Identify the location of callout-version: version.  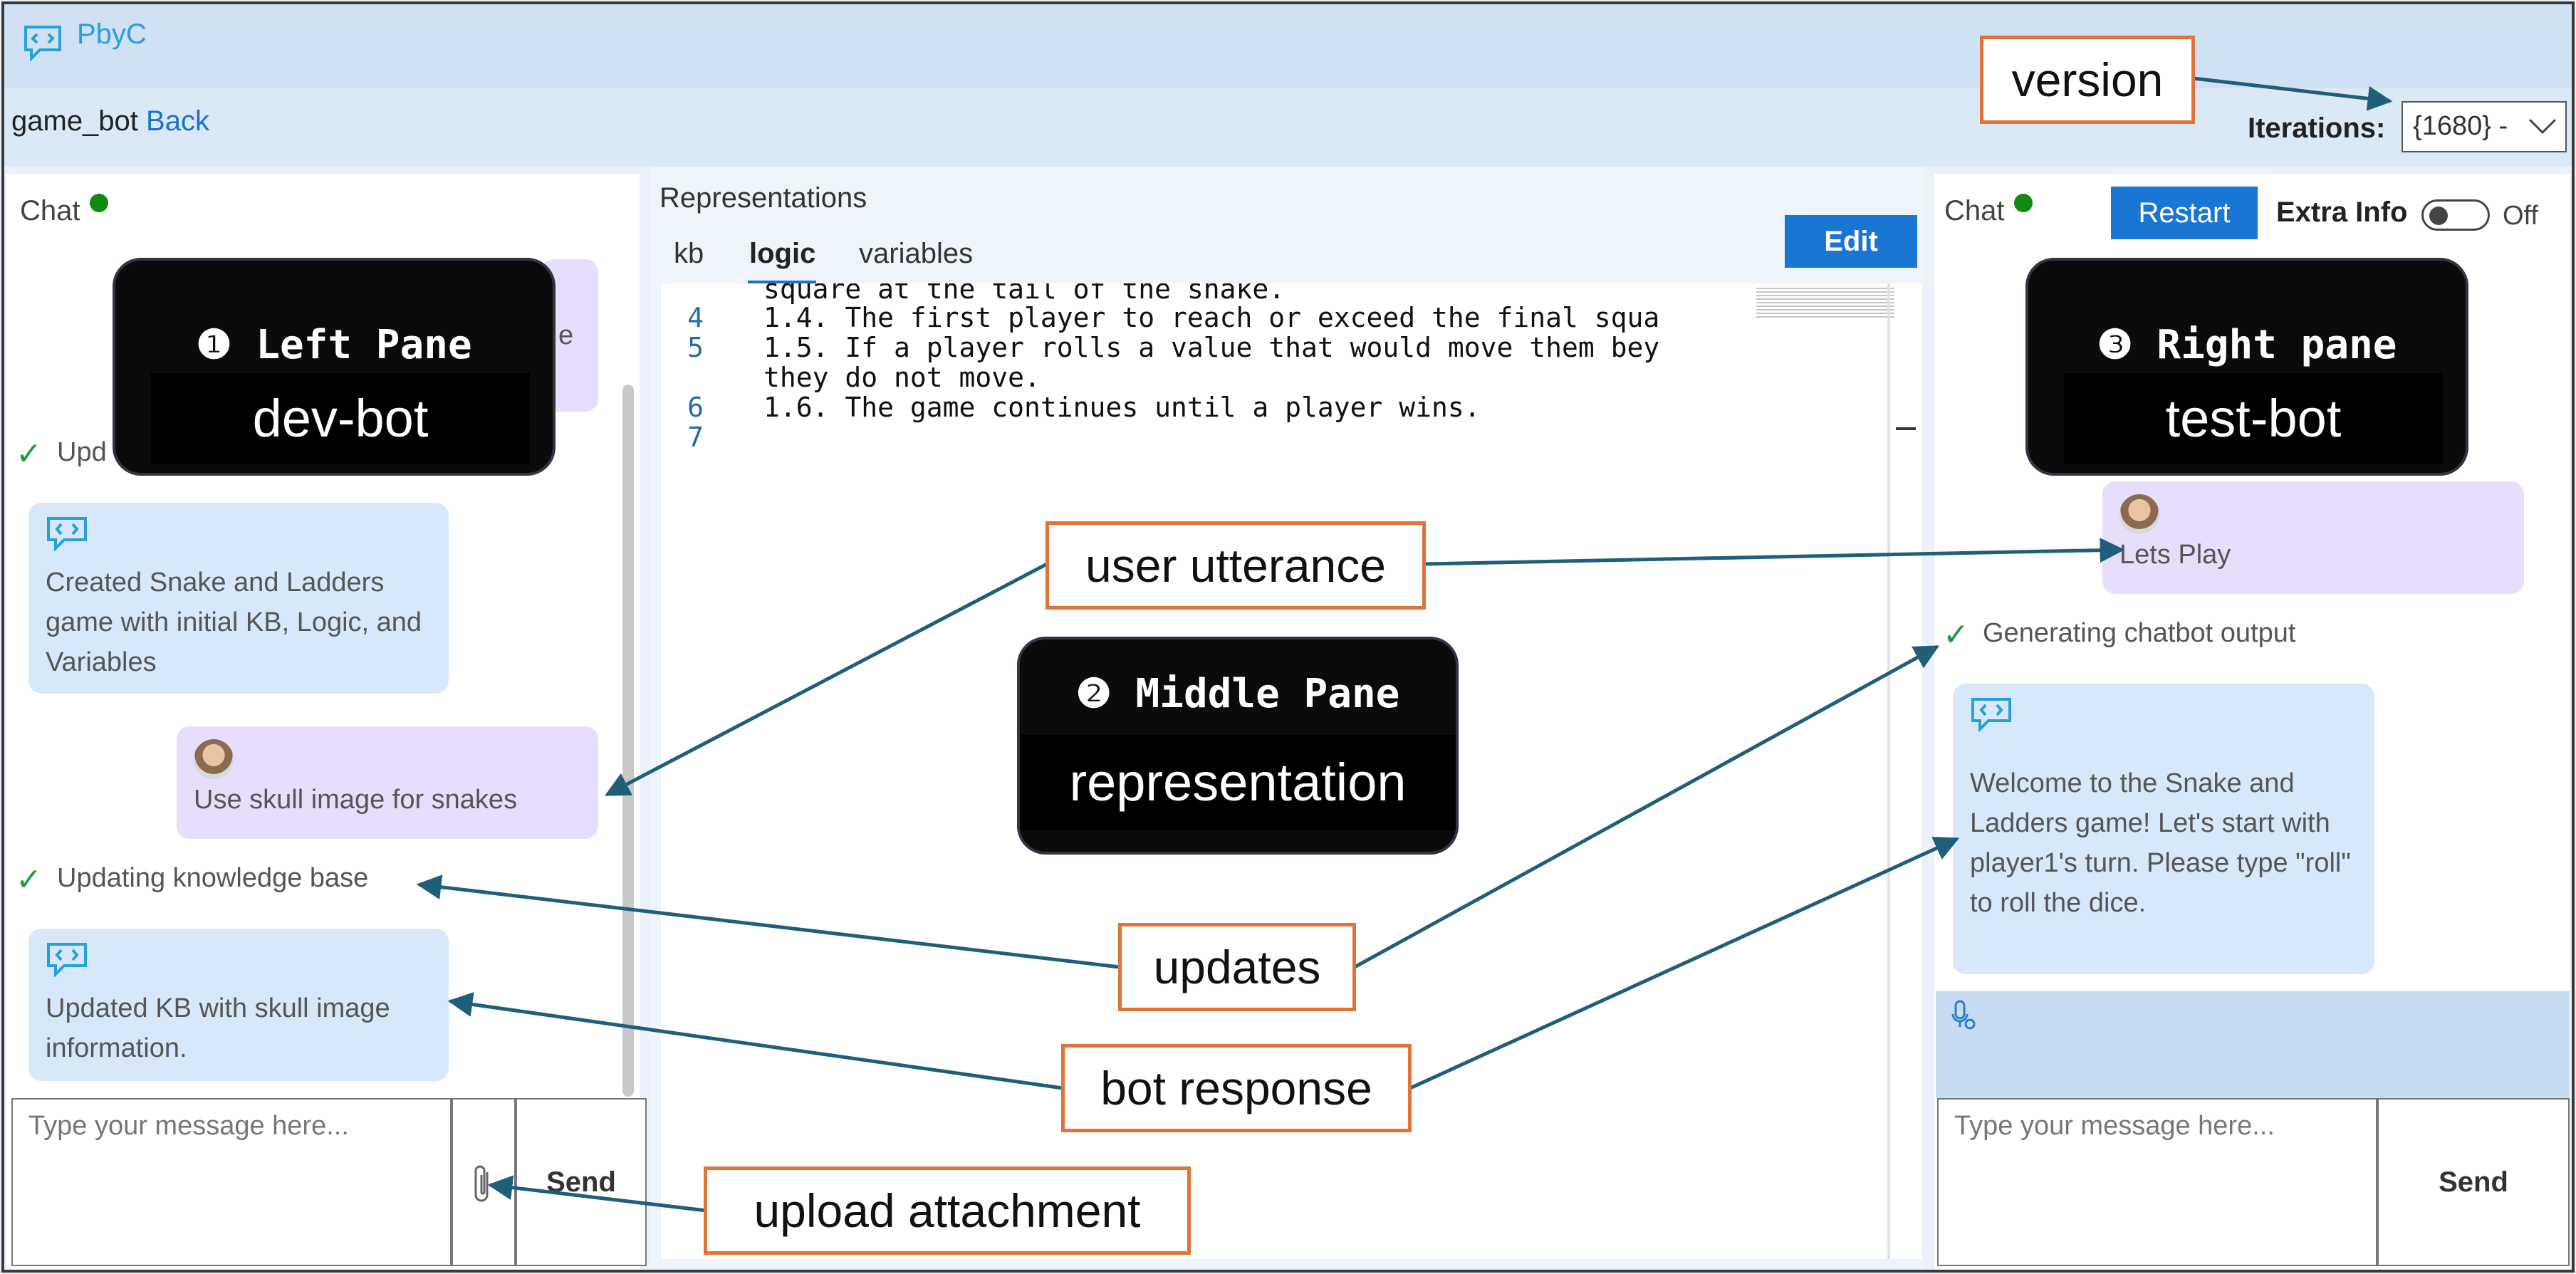
(2087, 80).